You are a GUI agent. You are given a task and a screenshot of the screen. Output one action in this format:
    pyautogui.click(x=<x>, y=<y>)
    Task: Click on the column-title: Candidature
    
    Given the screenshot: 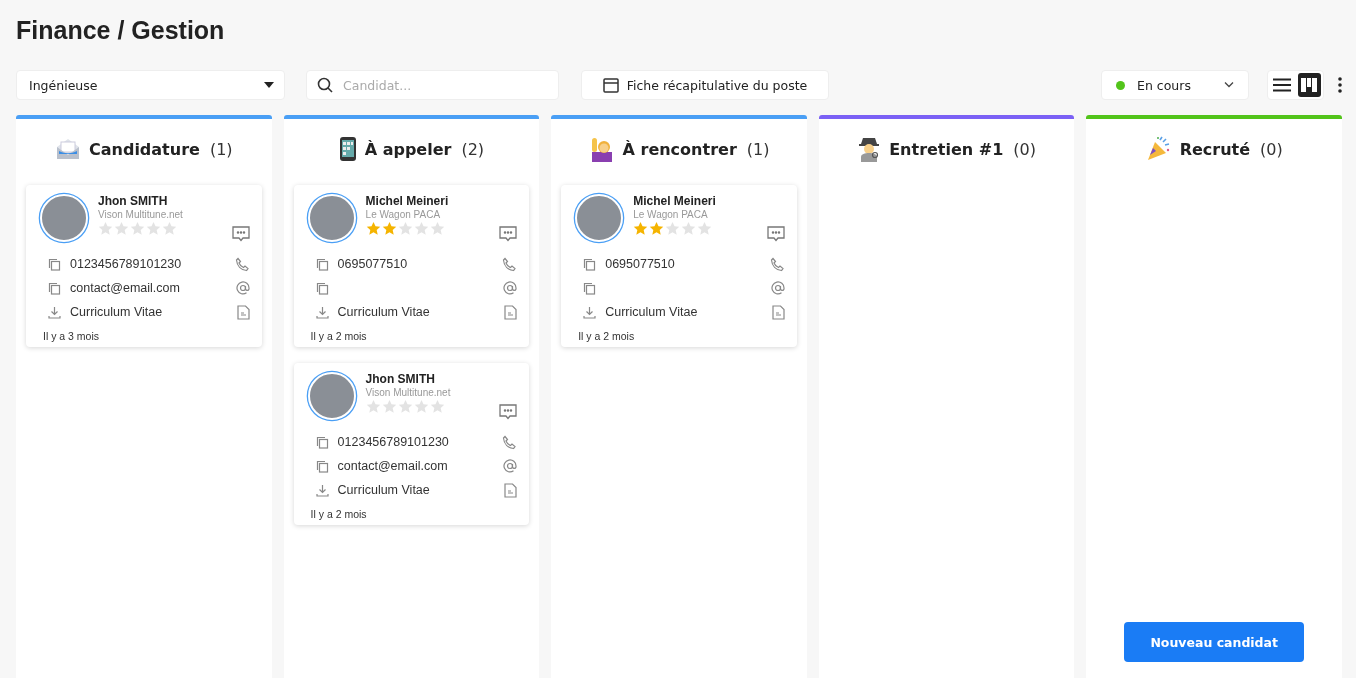 What is the action you would take?
    pyautogui.click(x=144, y=149)
    